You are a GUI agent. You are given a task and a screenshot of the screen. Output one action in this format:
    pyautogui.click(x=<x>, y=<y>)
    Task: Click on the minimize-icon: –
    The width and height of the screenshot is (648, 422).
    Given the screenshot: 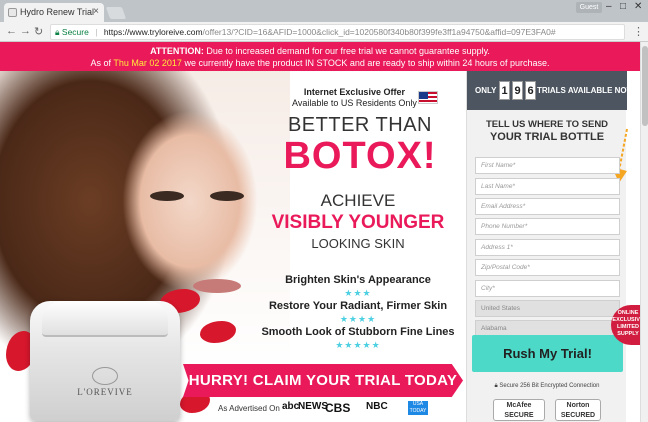 What is the action you would take?
    pyautogui.click(x=609, y=6)
    